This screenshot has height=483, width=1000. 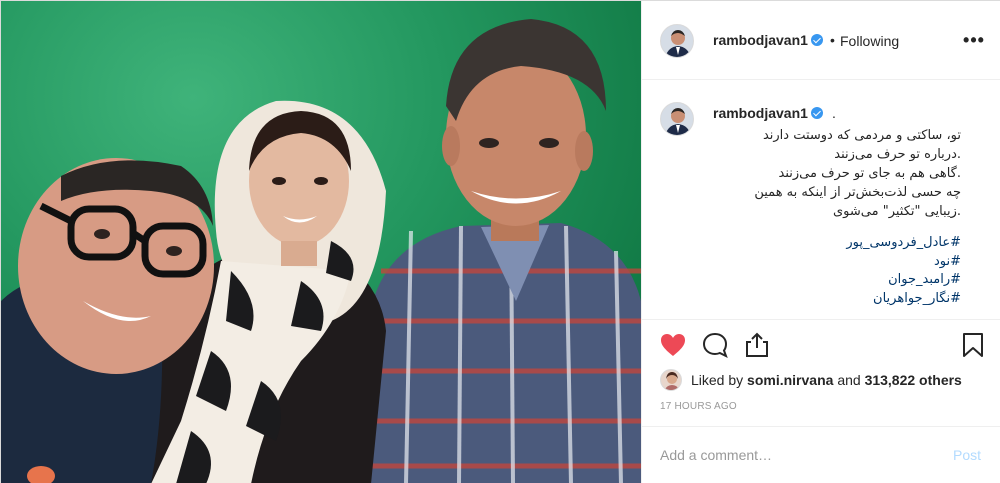 I want to click on caption-username: rambodjavan1, so click(x=768, y=113).